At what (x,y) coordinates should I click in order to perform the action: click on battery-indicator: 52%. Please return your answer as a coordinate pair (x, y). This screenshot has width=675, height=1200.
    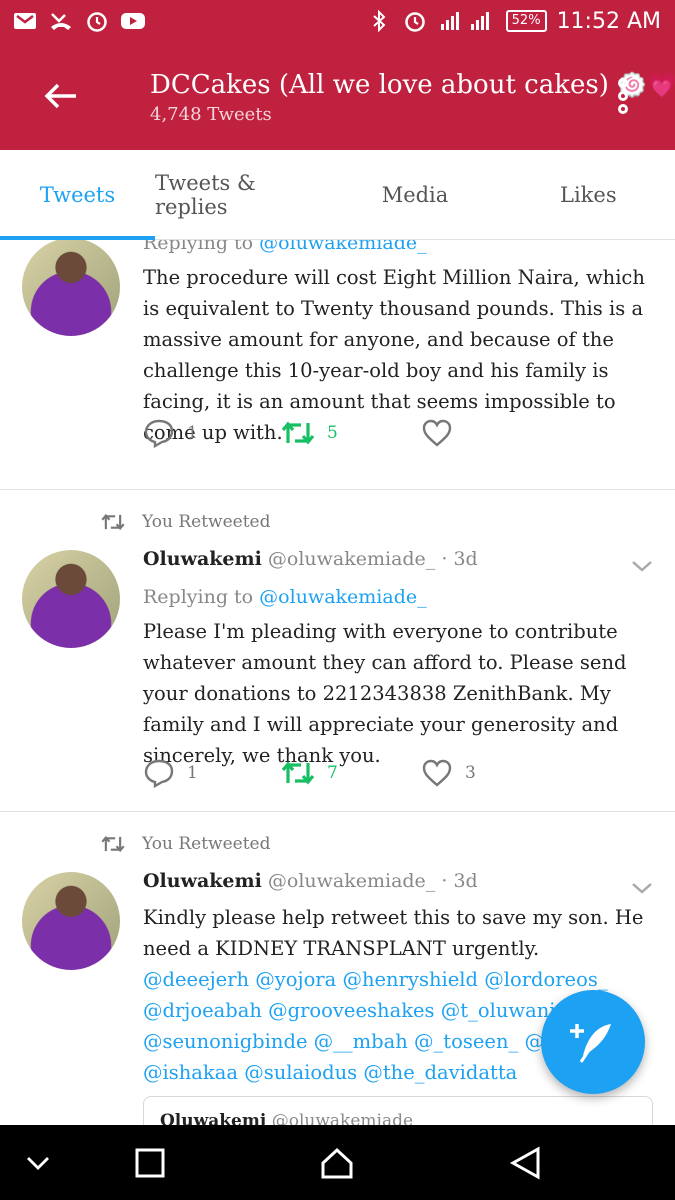
    Looking at the image, I should click on (526, 21).